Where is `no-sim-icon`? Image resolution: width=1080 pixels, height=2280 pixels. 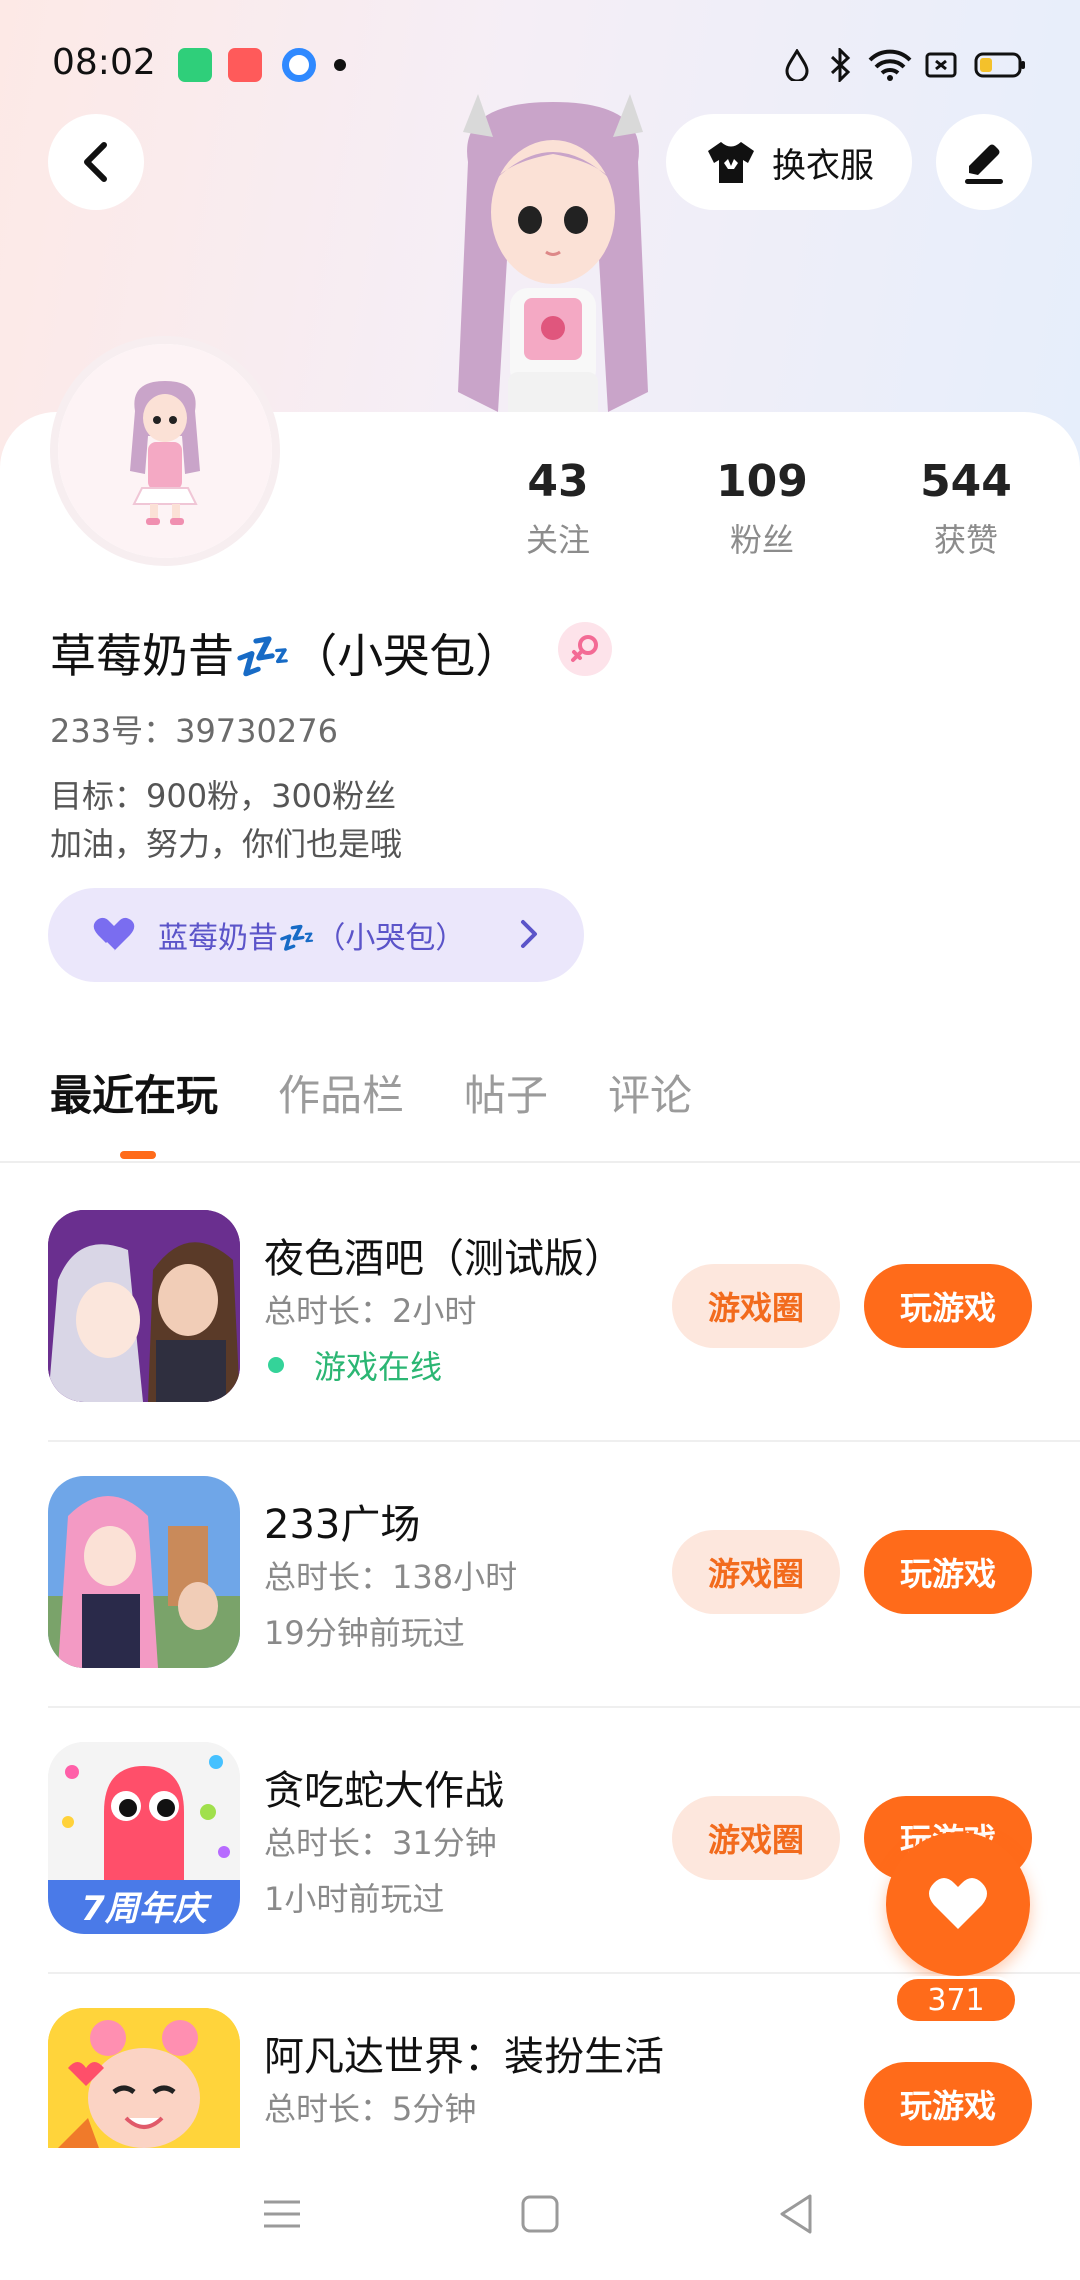
no-sim-icon is located at coordinates (941, 65).